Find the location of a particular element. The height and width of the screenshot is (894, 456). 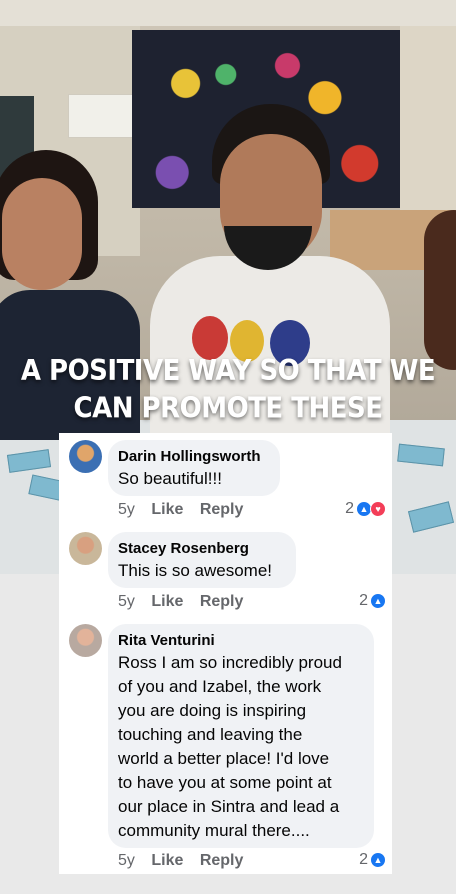

ceiling is located at coordinates (228, 13).